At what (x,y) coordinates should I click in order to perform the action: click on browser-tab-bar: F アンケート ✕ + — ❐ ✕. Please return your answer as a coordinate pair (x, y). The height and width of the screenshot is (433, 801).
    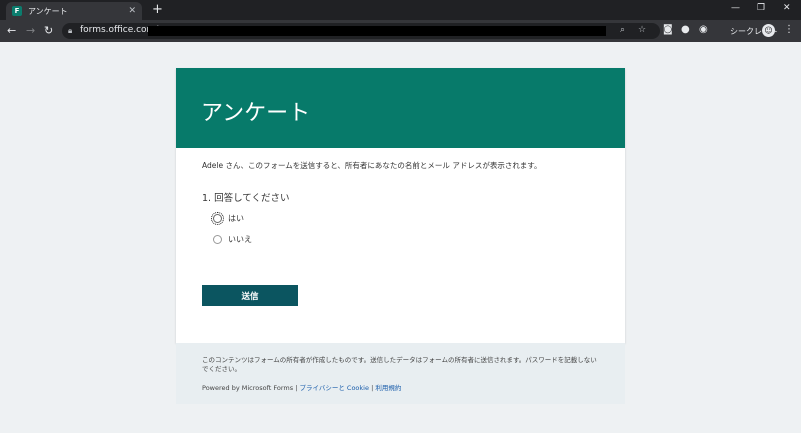
    Looking at the image, I should click on (400, 10).